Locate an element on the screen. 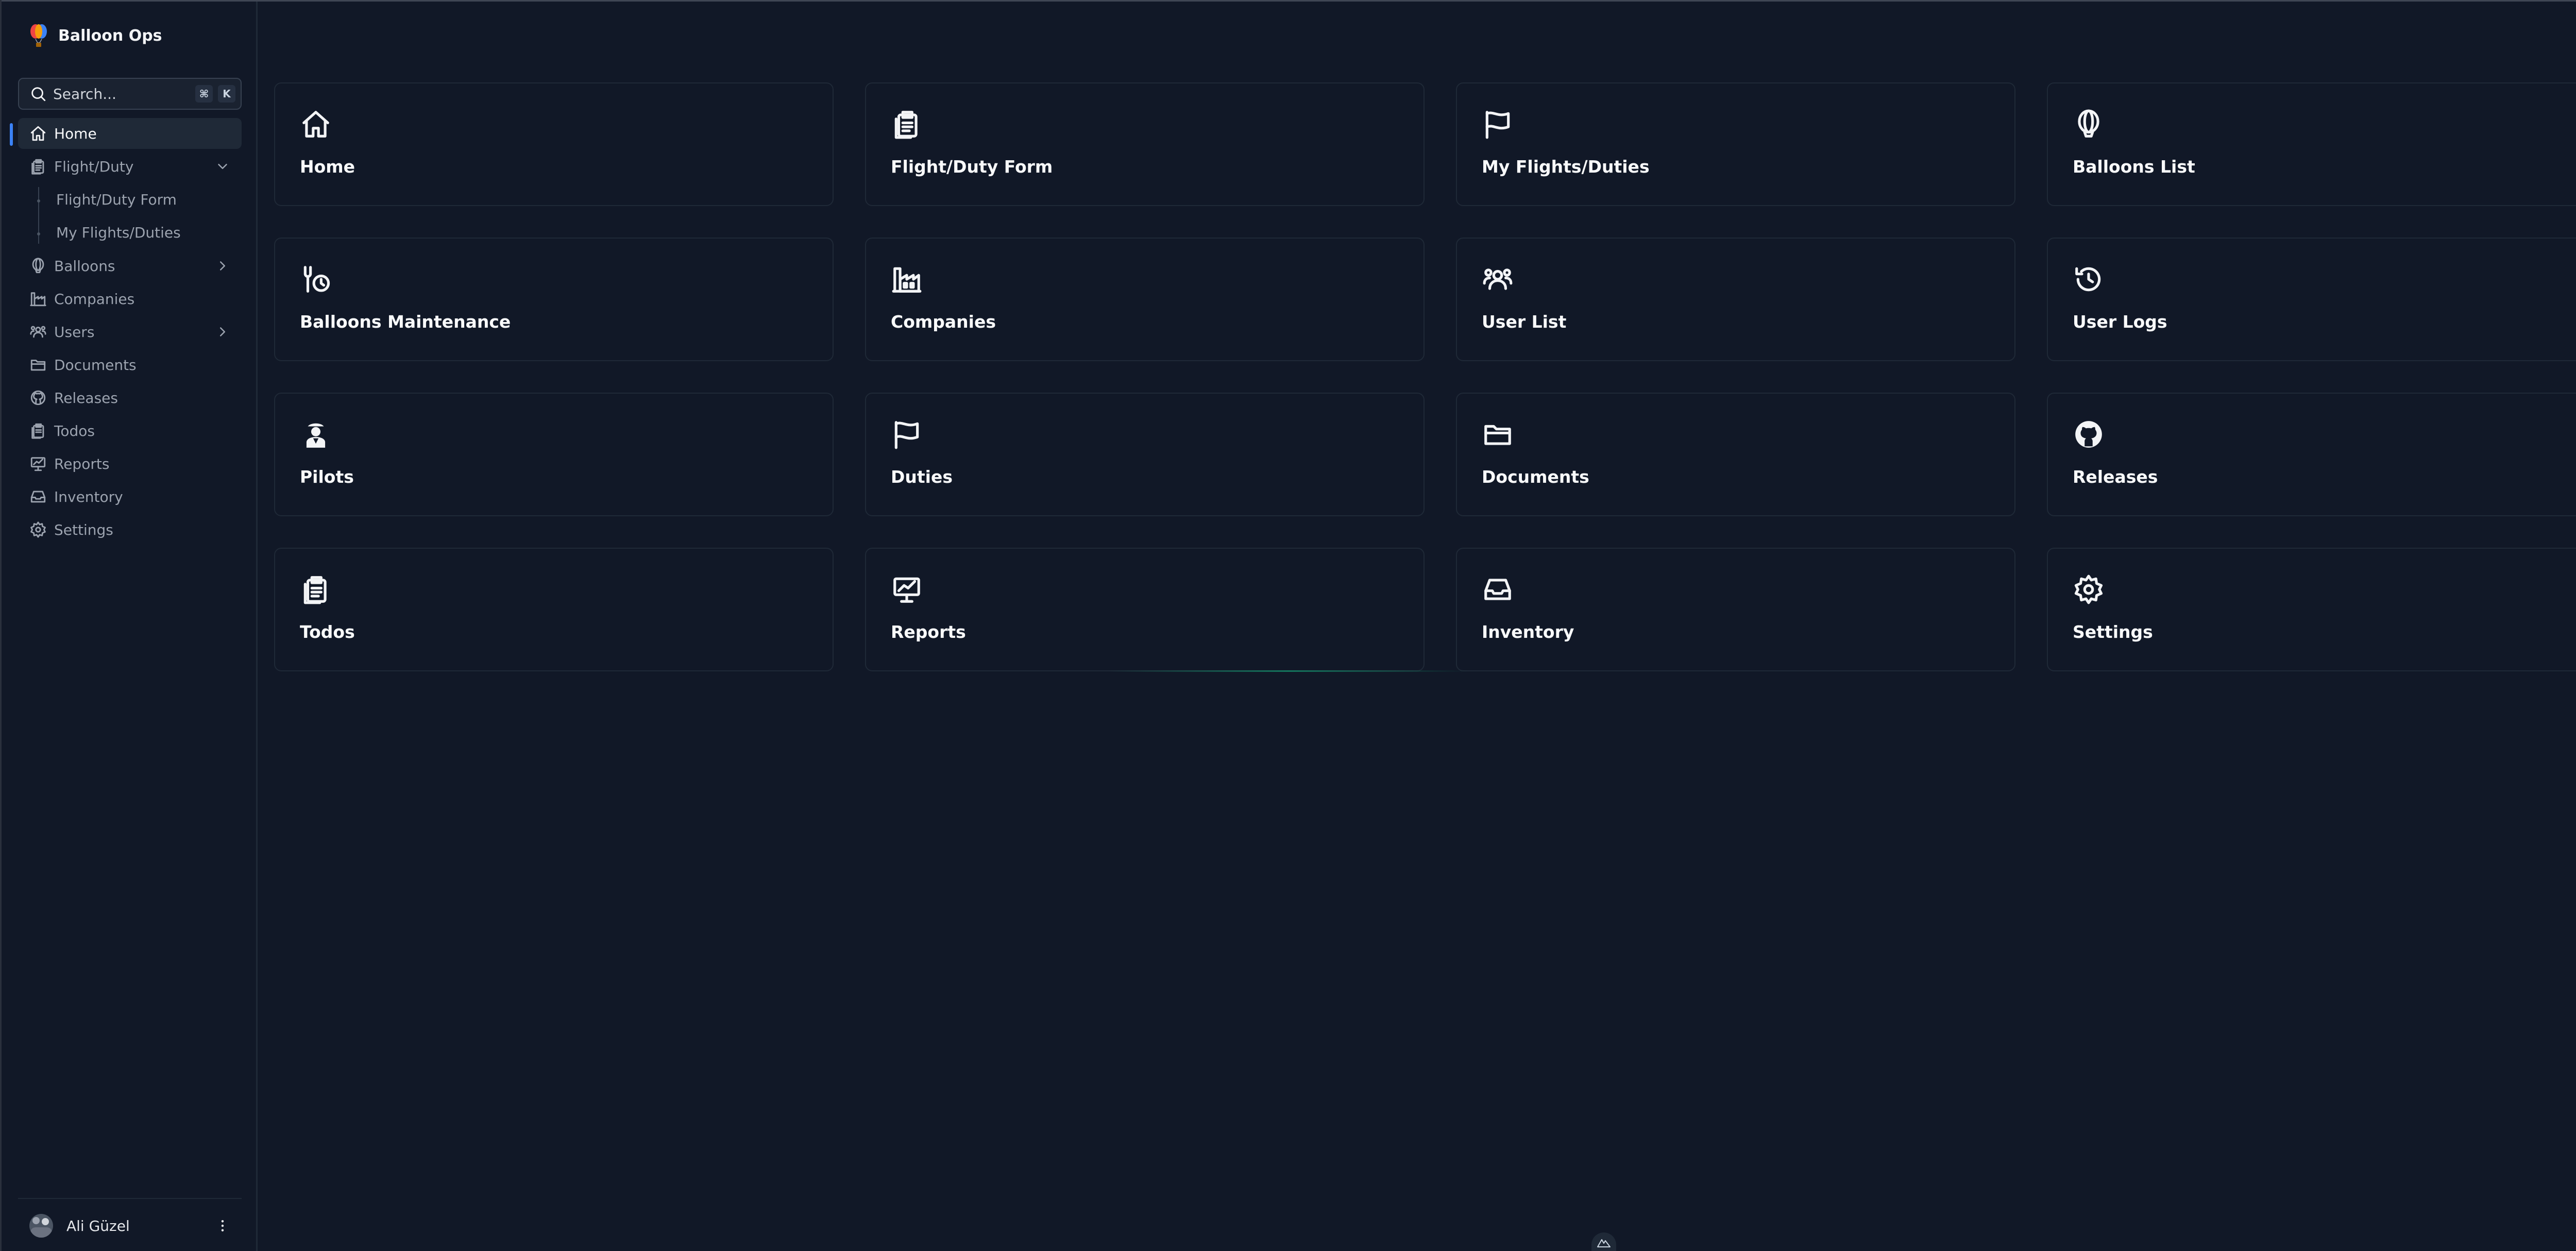 This screenshot has height=1251, width=2576. card-documents: Documents is located at coordinates (1735, 454).